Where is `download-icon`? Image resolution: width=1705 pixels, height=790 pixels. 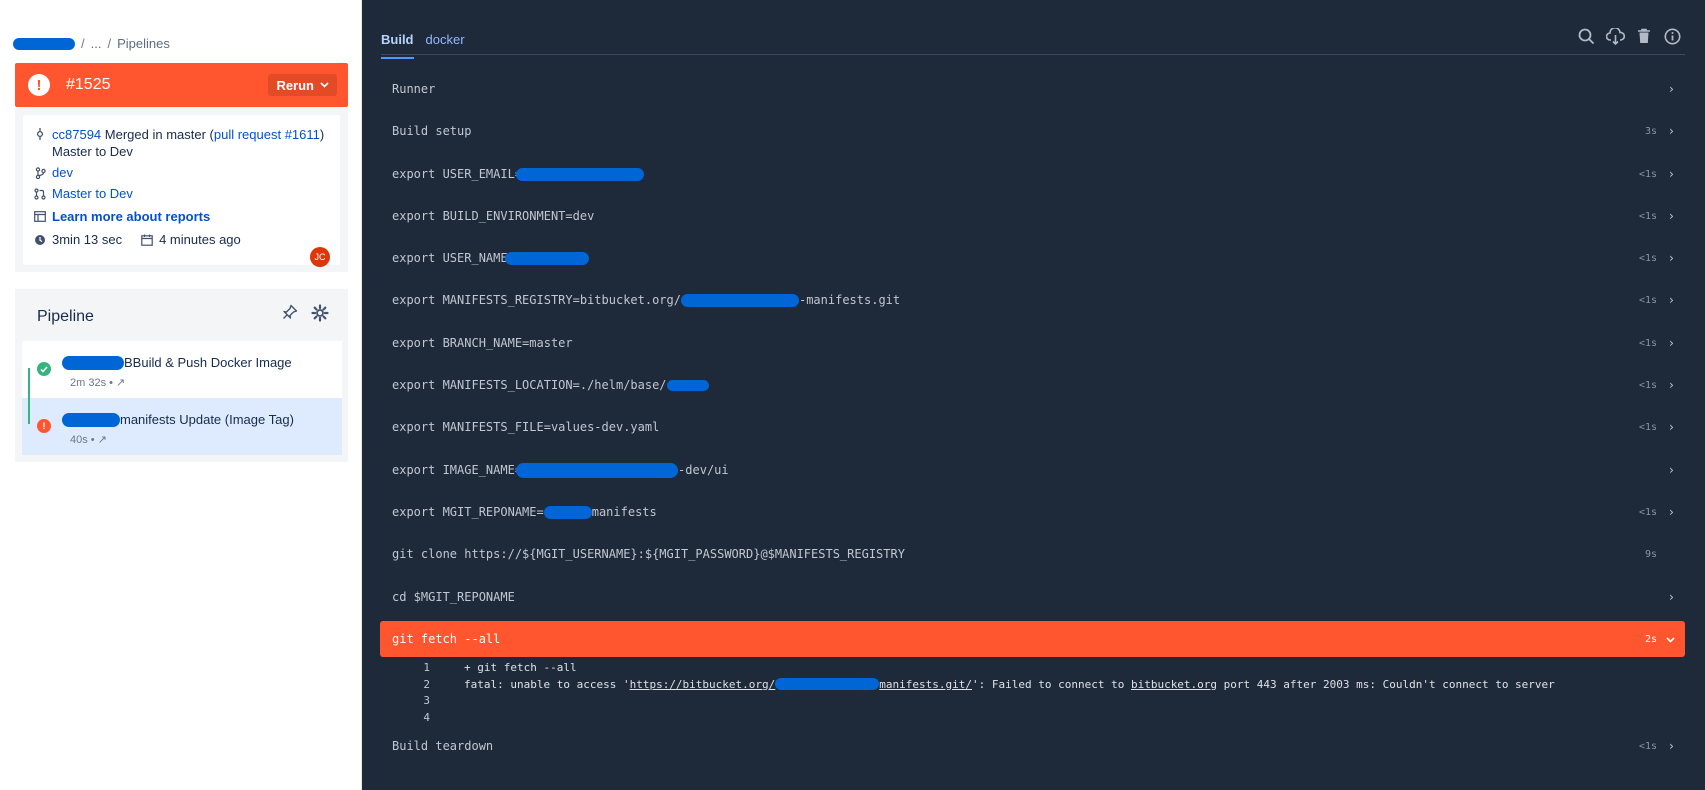
download-icon is located at coordinates (1615, 38).